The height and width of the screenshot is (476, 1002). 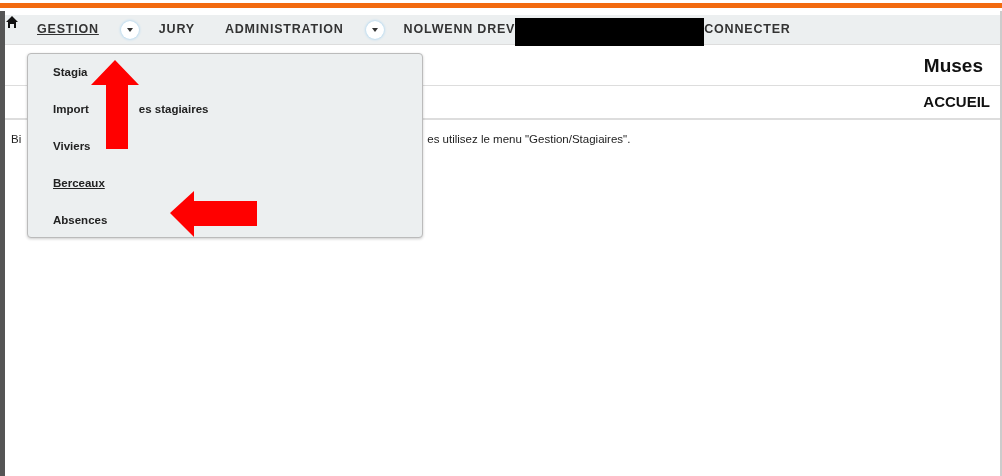 I want to click on welcome-text: es utilisez le menu "Gestion/Stagiaires"., so click(x=529, y=139).